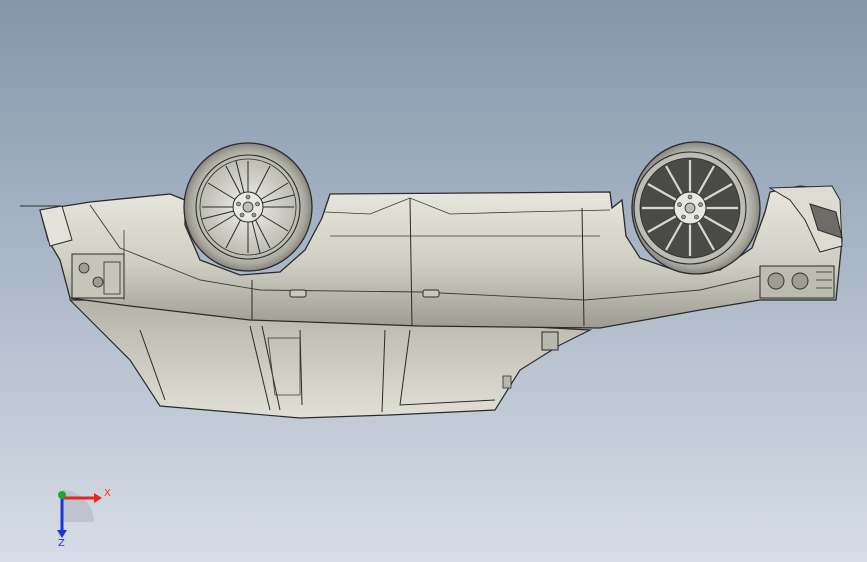 This screenshot has height=562, width=867. What do you see at coordinates (62, 495) in the screenshot?
I see `y-axis-indicator` at bounding box center [62, 495].